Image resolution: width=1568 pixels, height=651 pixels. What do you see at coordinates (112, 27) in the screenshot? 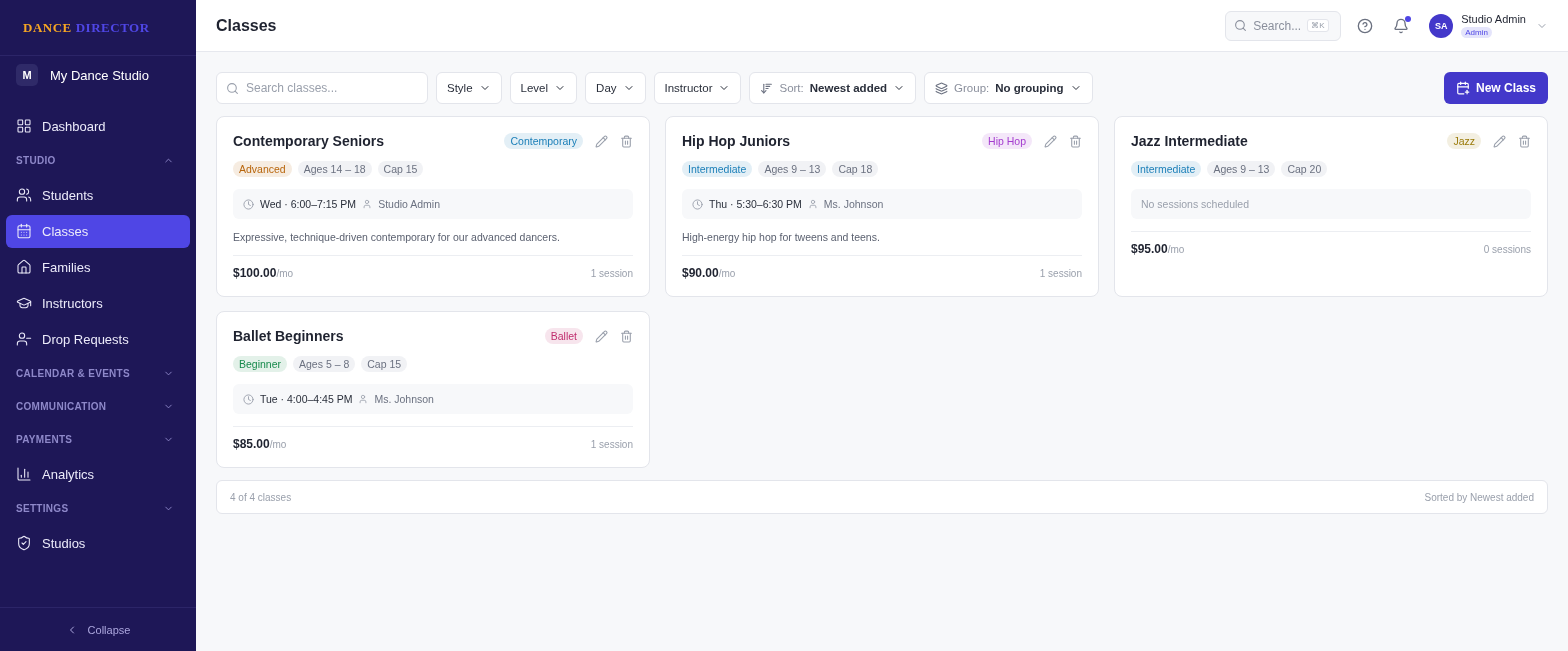
I see `logo-text: DIRECTOR` at bounding box center [112, 27].